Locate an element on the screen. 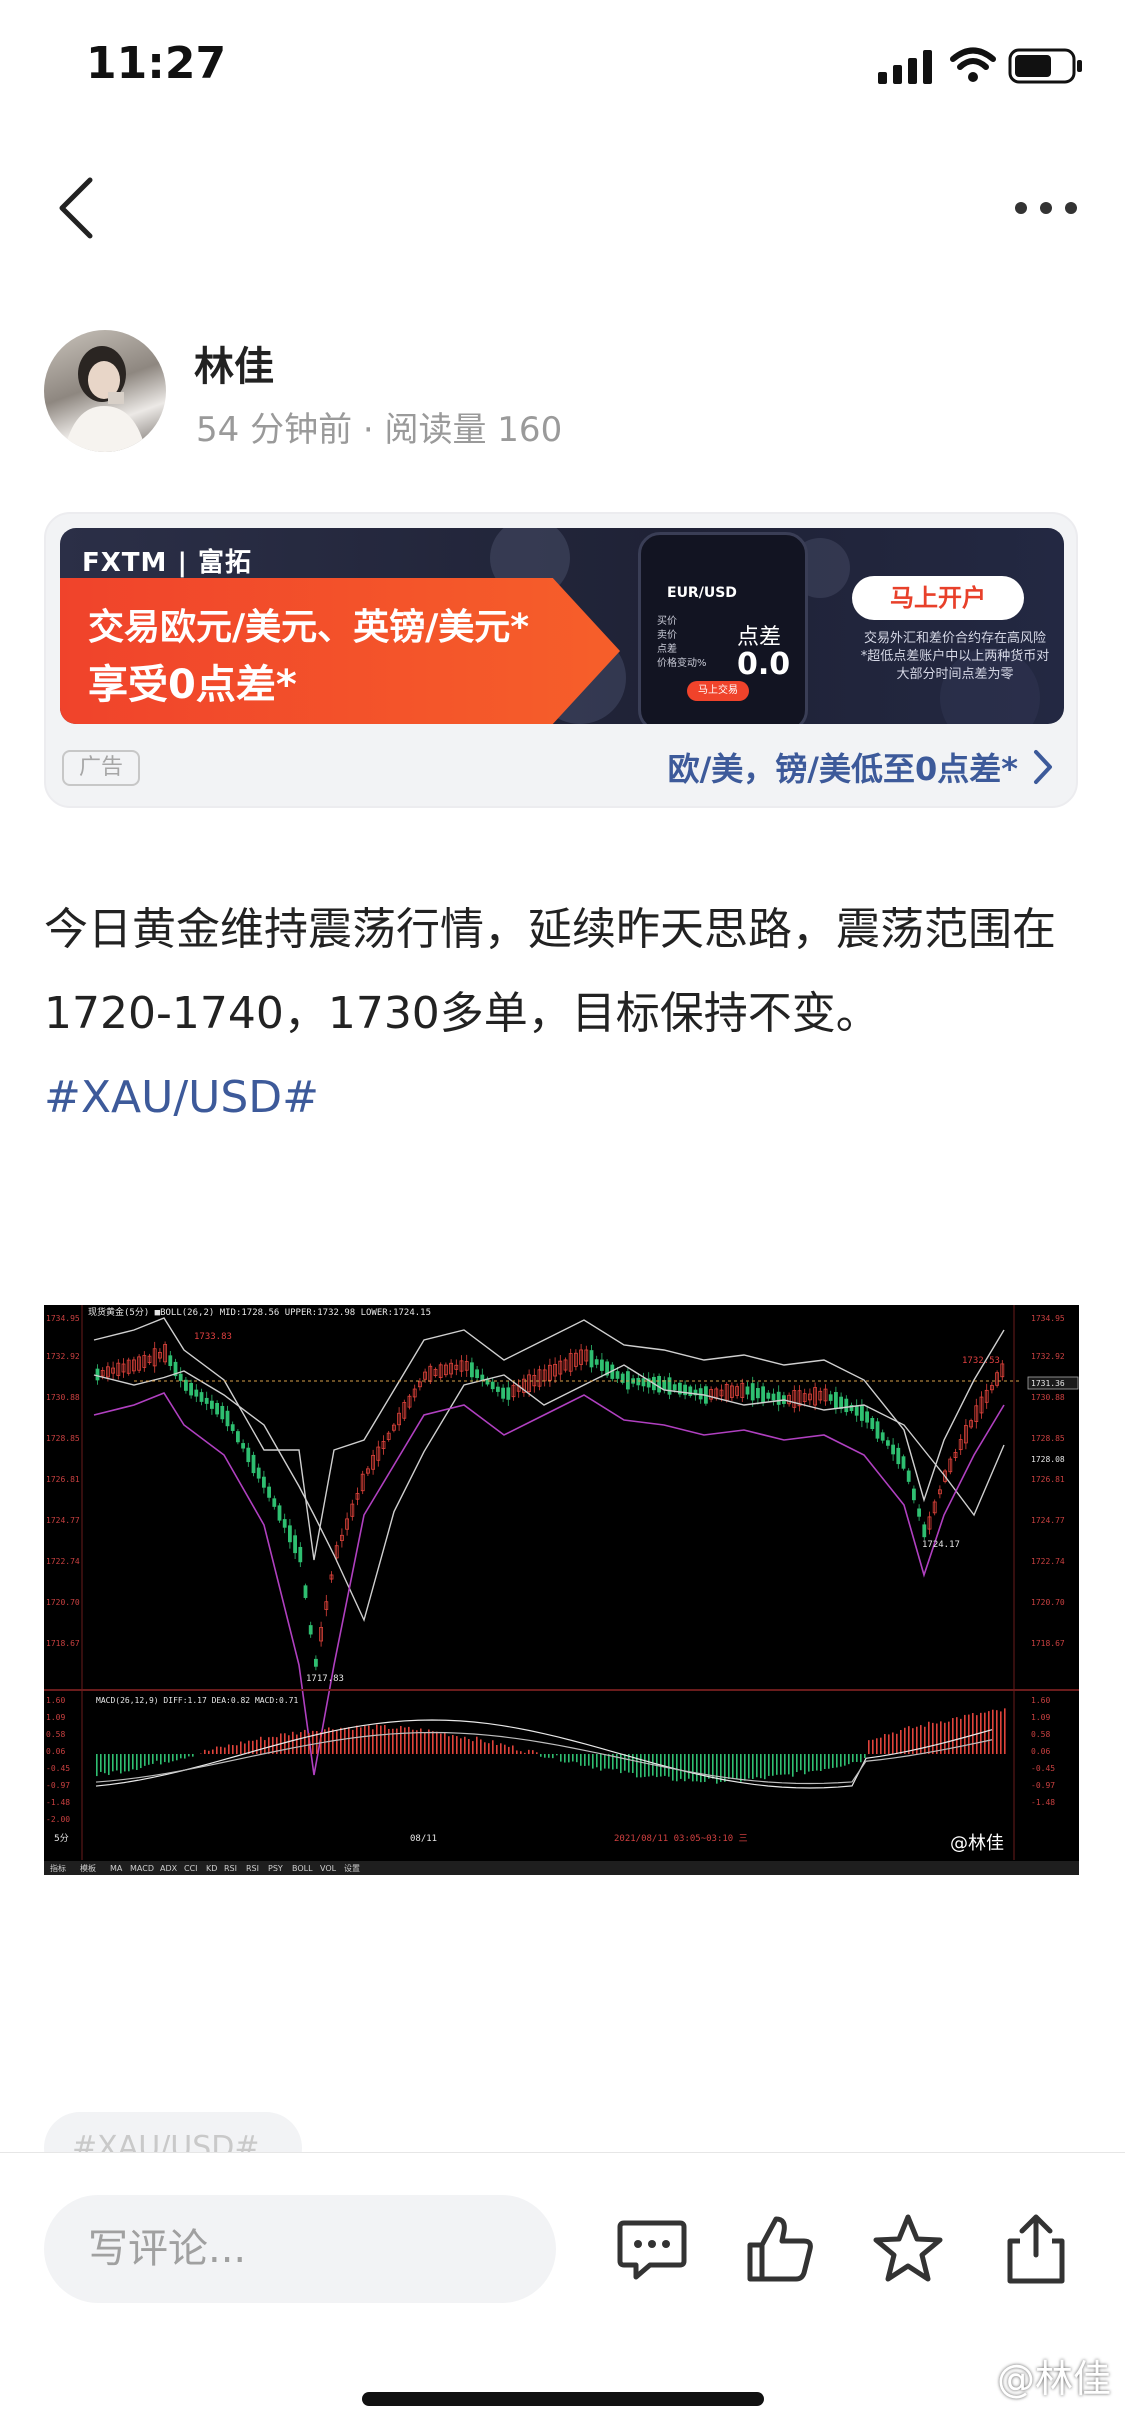 The width and height of the screenshot is (1125, 2436). home-indicator is located at coordinates (563, 2399).